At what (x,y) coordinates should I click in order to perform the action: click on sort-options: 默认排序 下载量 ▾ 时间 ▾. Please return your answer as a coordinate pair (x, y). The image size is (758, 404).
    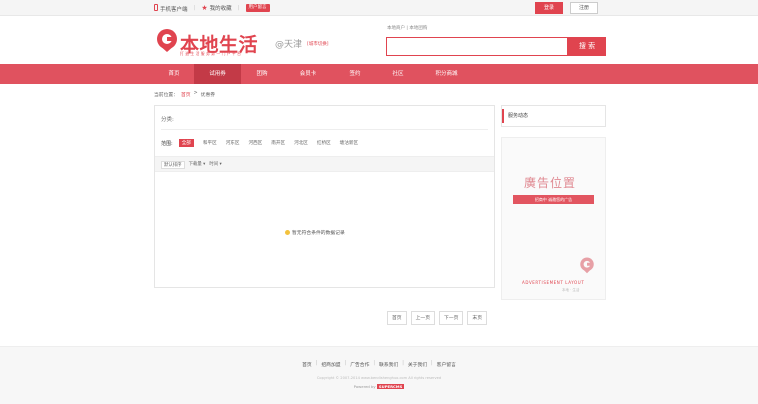
    Looking at the image, I should click on (191, 165).